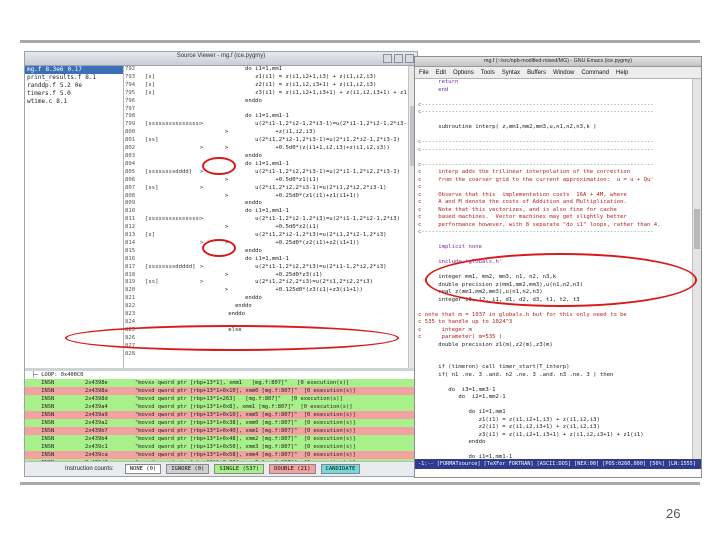 This screenshot has width=720, height=540. Describe the element at coordinates (488, 73) in the screenshot. I see `menu-tools: Tools` at that location.